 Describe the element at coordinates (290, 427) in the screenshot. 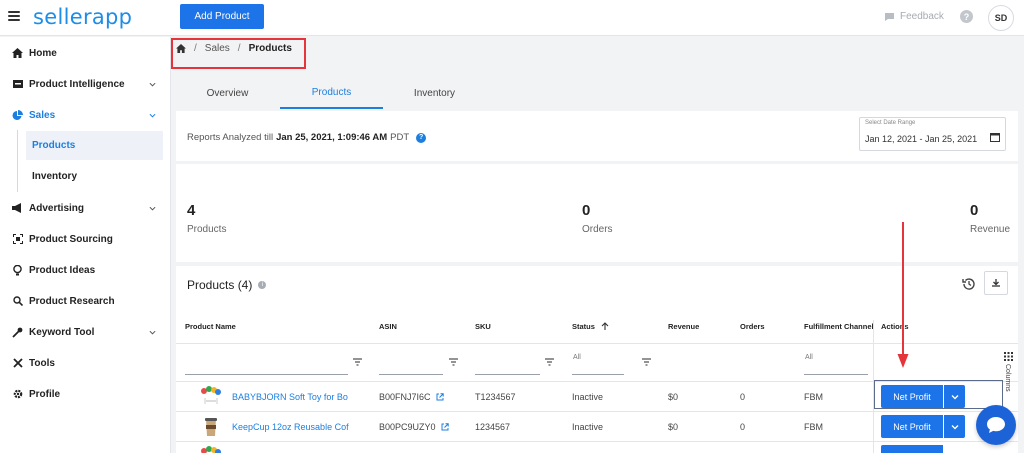

I see `product-name-link: KeepCup 12oz Reusable Cof` at that location.